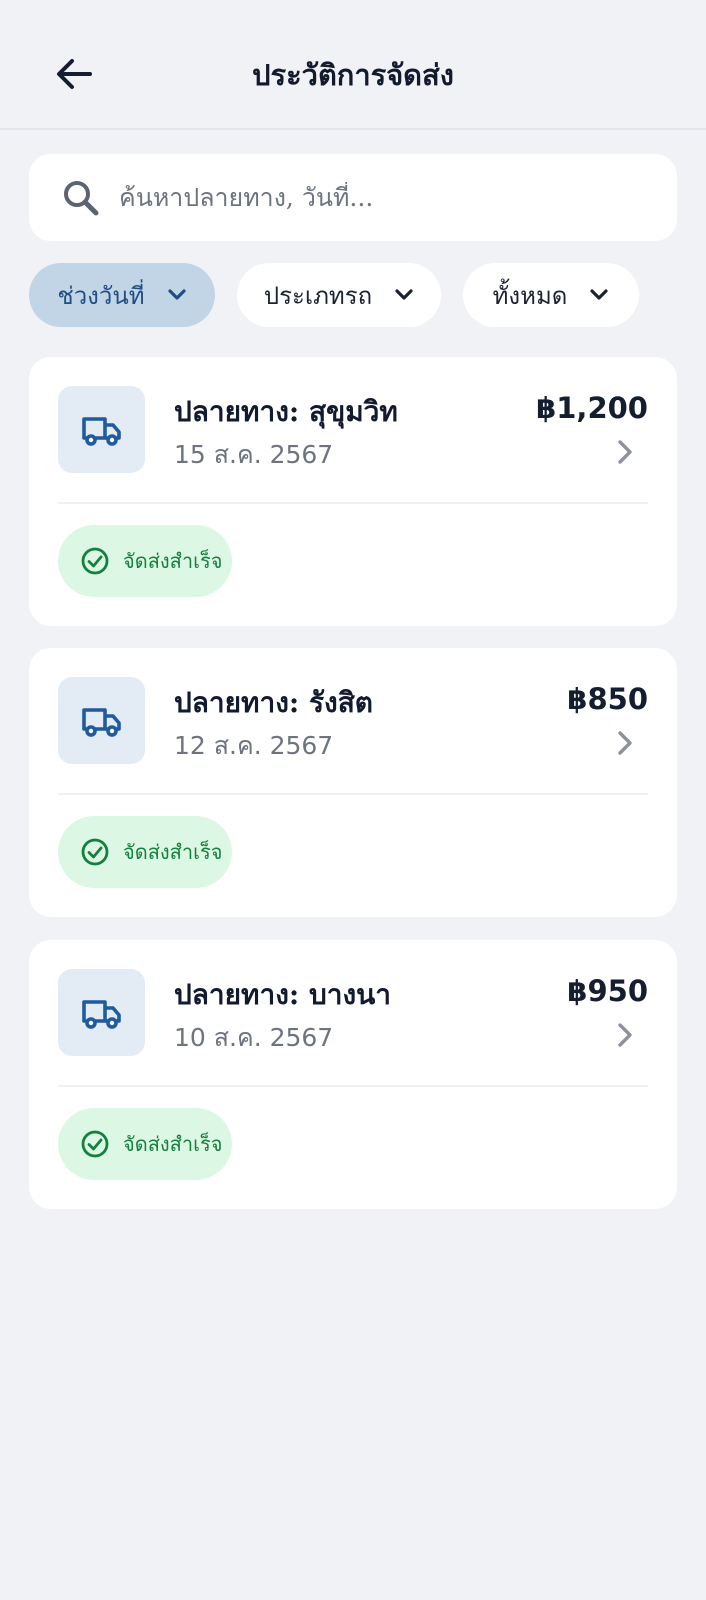  What do you see at coordinates (254, 745) in the screenshot?
I see `delivery-date: 12 ส.ค. 2567` at bounding box center [254, 745].